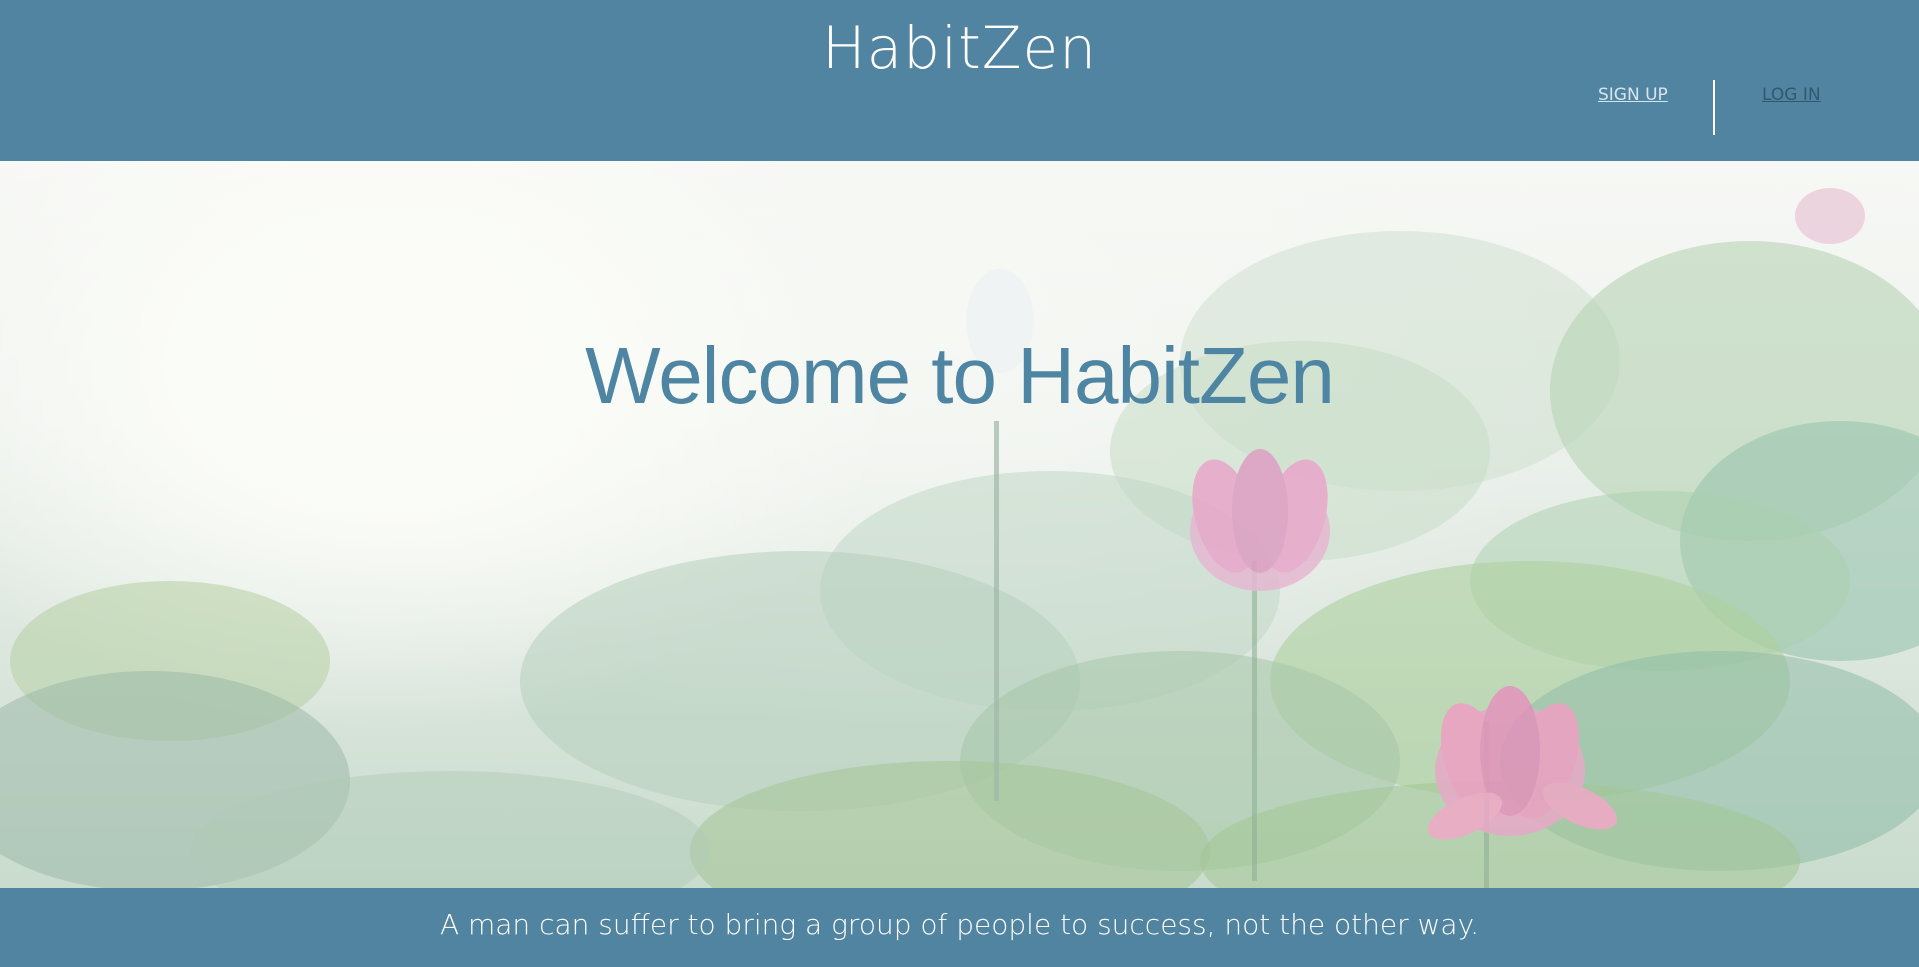  What do you see at coordinates (960, 375) in the screenshot?
I see `hero-title: Welcome to HabitZen` at bounding box center [960, 375].